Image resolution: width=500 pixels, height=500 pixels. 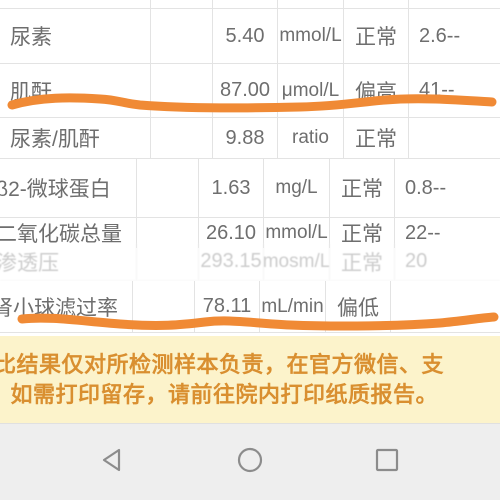 What do you see at coordinates (244, 4) in the screenshot?
I see `cell-value` at bounding box center [244, 4].